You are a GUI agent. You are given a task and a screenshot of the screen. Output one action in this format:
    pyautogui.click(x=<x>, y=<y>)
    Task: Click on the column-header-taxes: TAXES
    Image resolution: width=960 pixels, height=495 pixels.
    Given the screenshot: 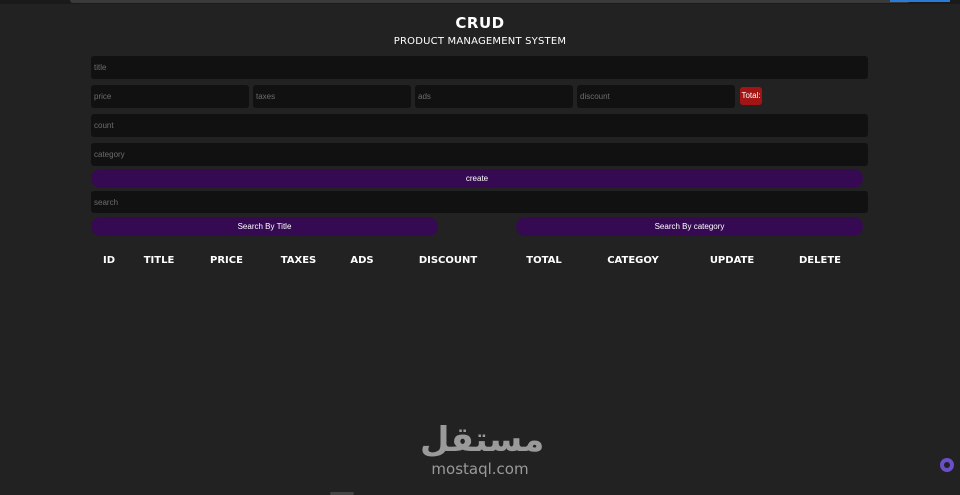 What is the action you would take?
    pyautogui.click(x=298, y=260)
    